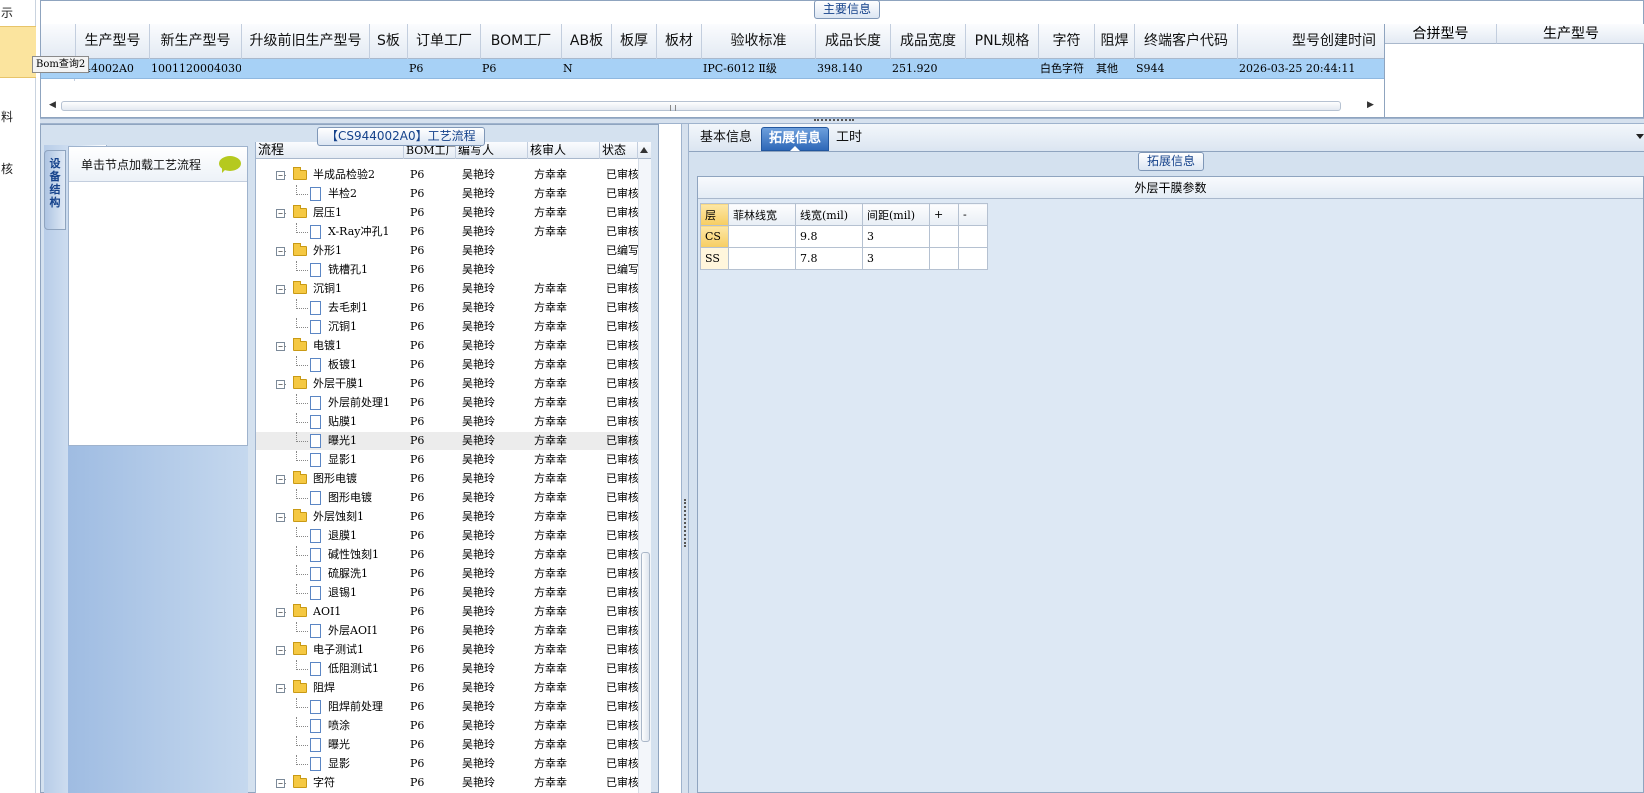 The width and height of the screenshot is (1644, 793). Describe the element at coordinates (447, 555) in the screenshot. I see `tree-step-row: 碱性蚀刻1 P6 吴艳玲 方幸幸 已审核` at that location.